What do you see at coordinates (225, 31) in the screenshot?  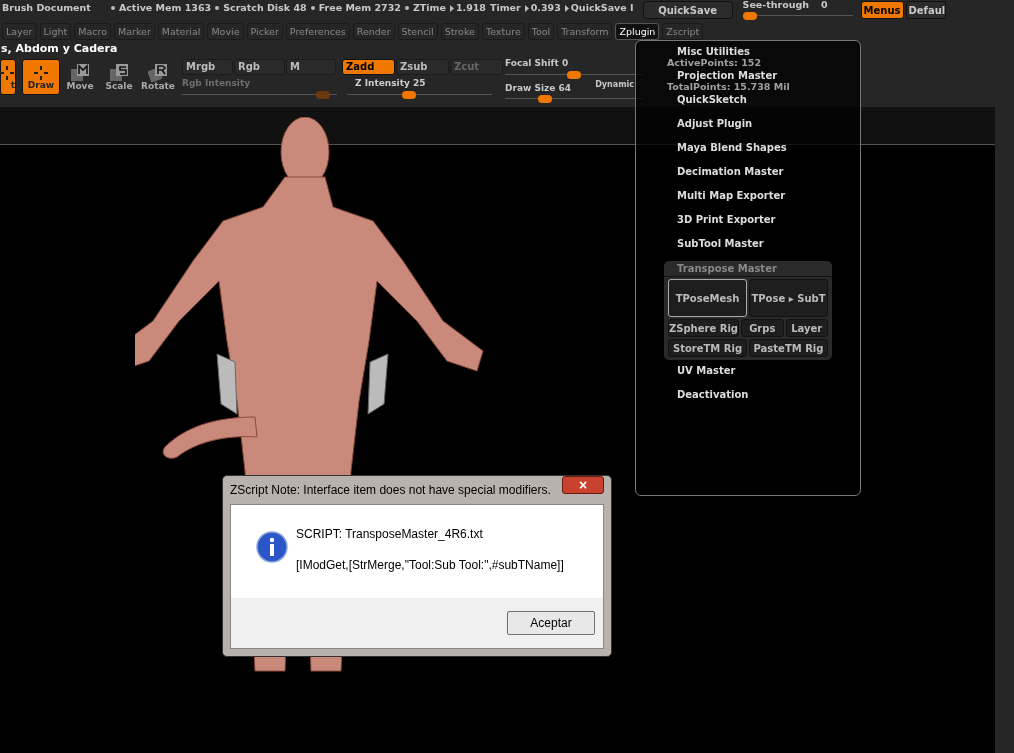 I see `menu-tab: Movie` at bounding box center [225, 31].